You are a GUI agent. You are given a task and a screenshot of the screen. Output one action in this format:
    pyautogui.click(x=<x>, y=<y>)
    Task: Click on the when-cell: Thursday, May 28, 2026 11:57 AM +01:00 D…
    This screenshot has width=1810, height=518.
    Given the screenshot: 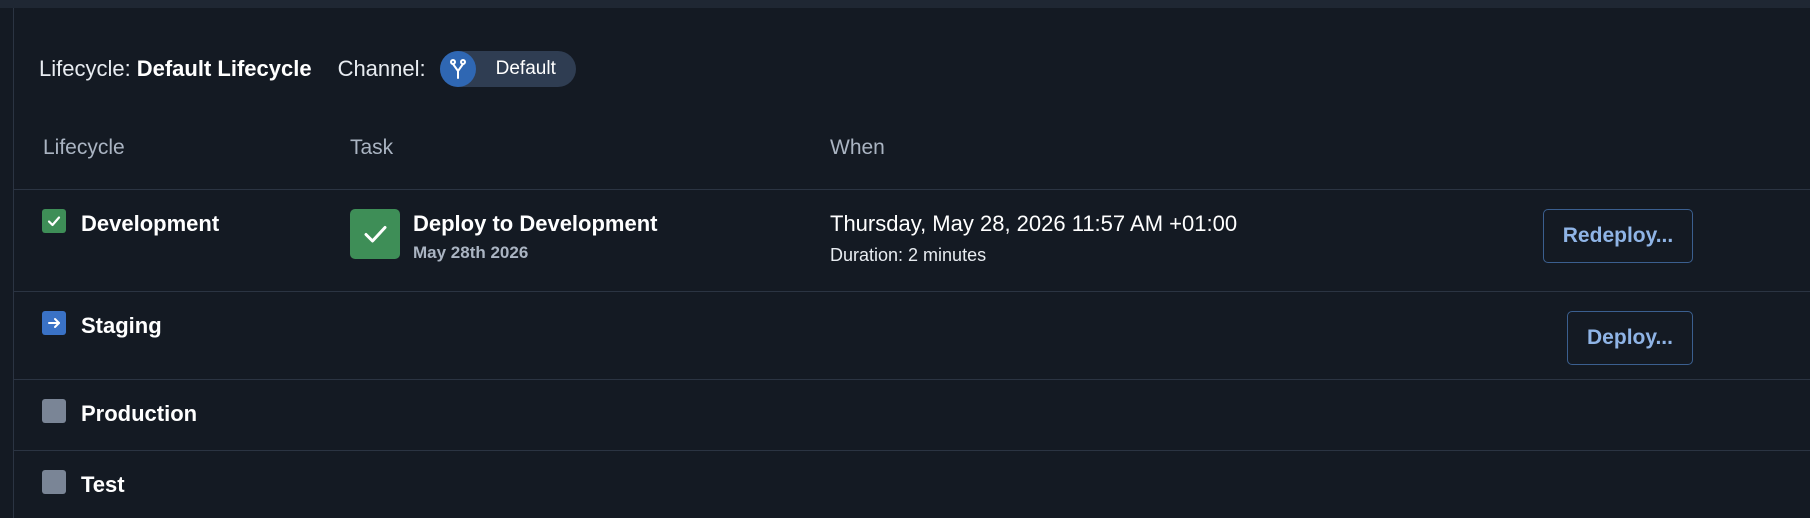 What is the action you would take?
    pyautogui.click(x=1033, y=238)
    